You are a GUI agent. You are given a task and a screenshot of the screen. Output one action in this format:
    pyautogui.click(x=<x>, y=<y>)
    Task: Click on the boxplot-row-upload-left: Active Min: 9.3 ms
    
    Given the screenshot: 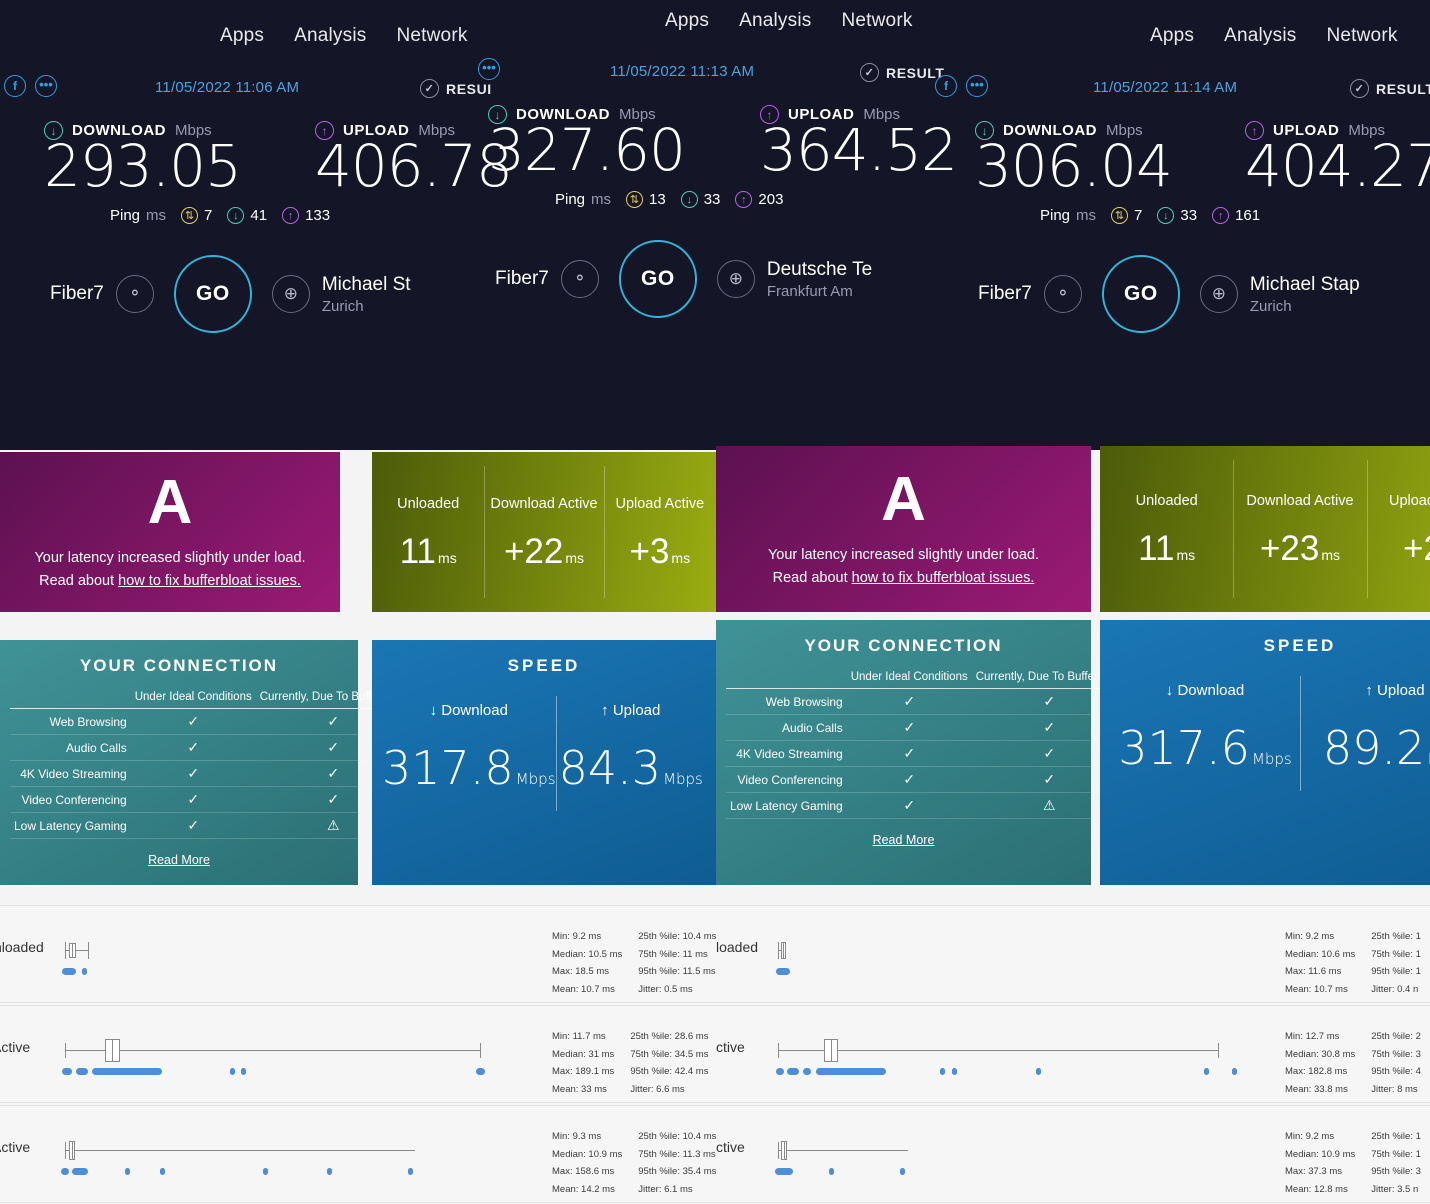 What is the action you would take?
    pyautogui.click(x=358, y=1154)
    